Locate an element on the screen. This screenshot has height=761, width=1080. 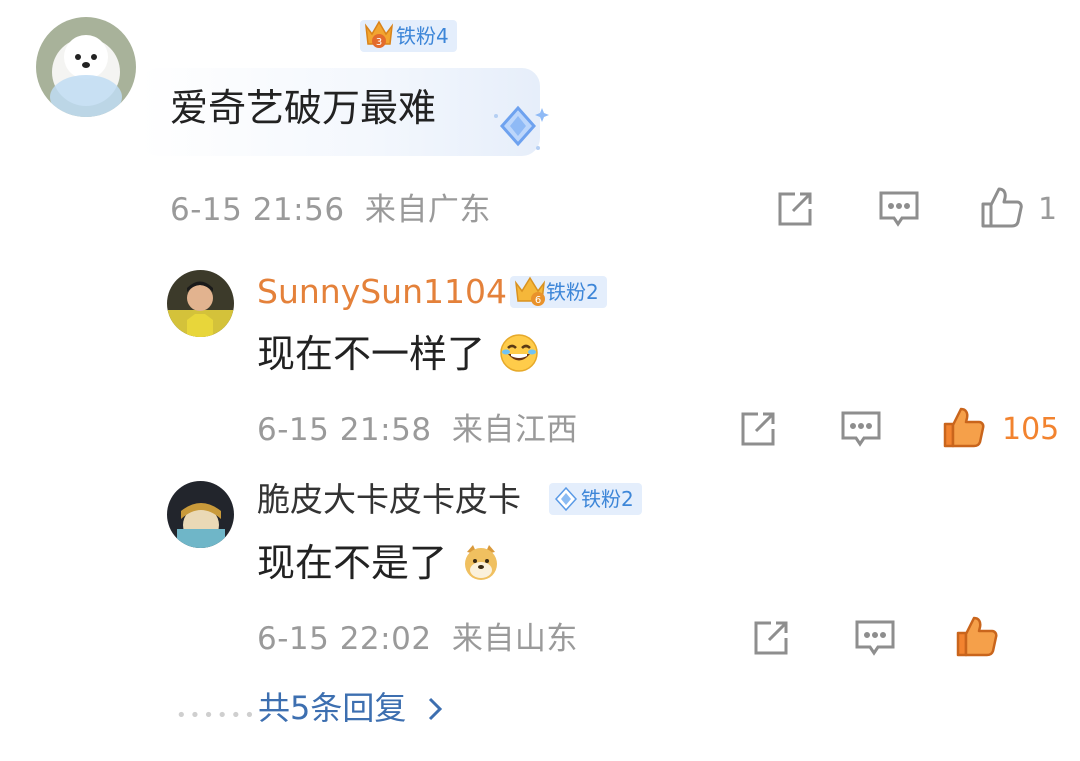
more-replies-label: 共5条回复 is located at coordinates (332, 708).